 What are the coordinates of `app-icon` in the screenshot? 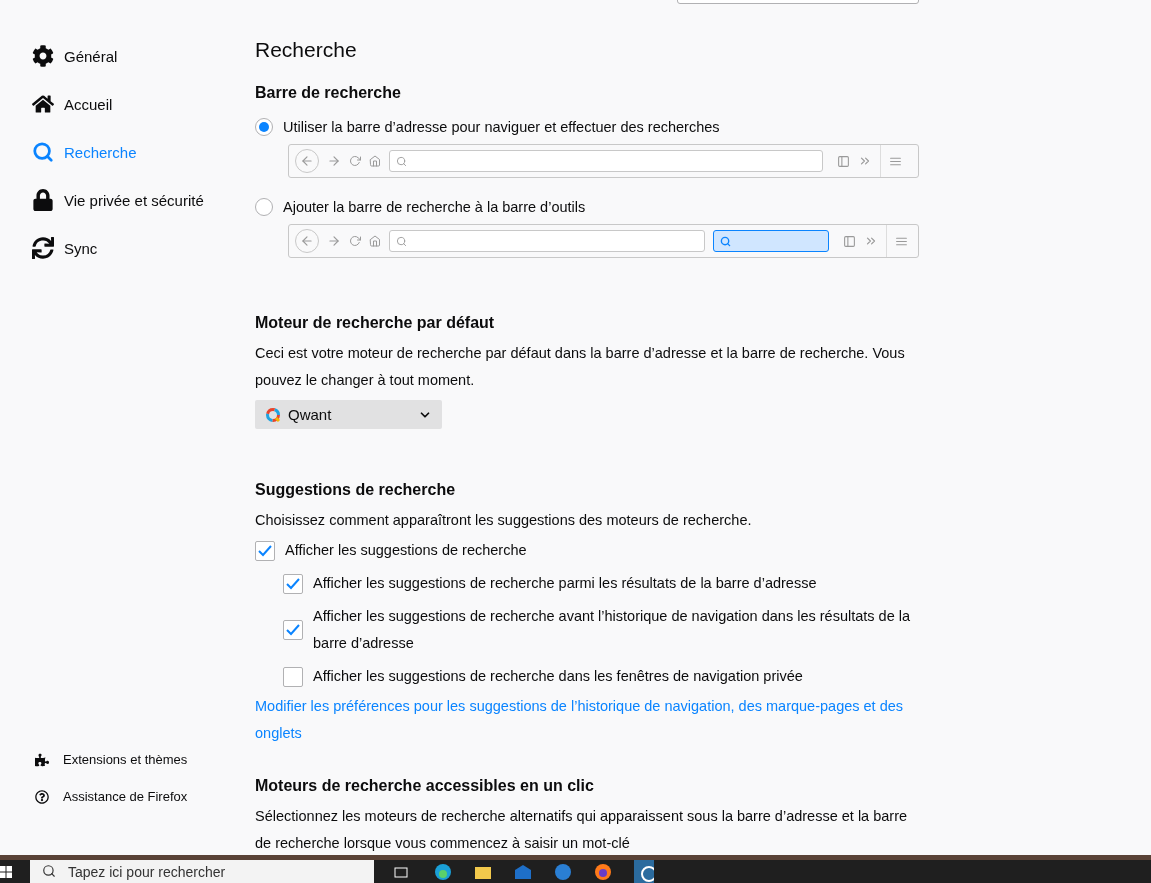 It's located at (644, 871).